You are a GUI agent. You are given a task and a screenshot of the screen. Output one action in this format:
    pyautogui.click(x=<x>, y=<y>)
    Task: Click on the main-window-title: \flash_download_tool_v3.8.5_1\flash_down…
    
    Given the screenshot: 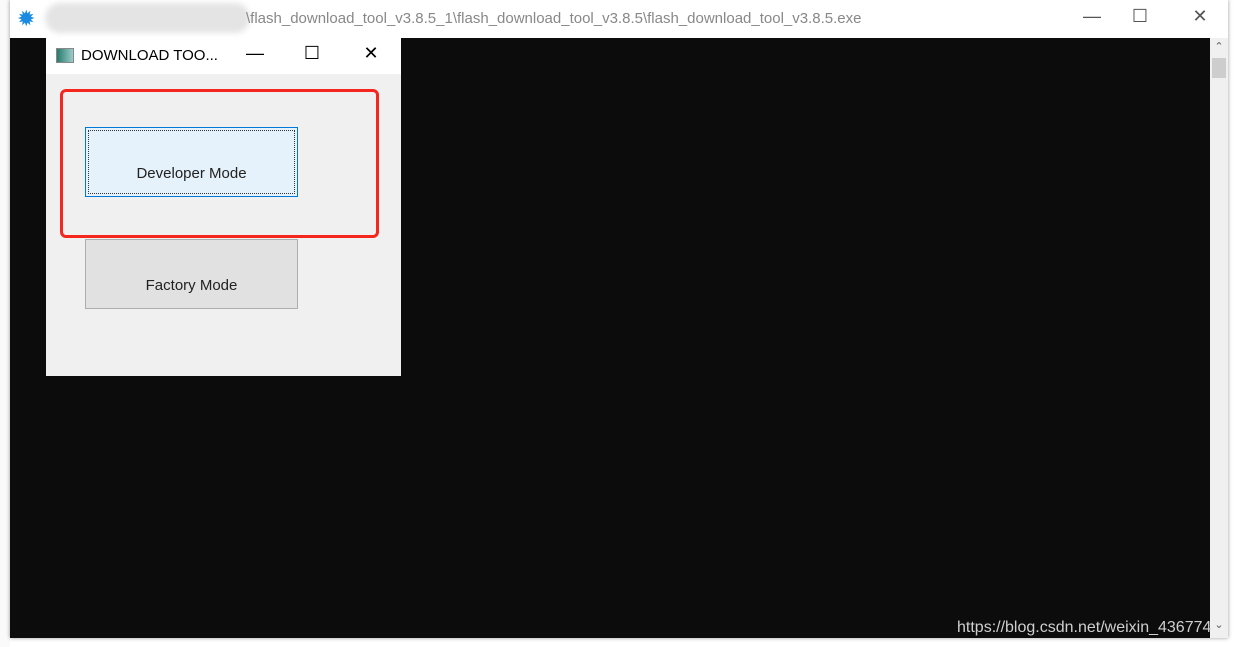 What is the action you would take?
    pyautogui.click(x=554, y=18)
    